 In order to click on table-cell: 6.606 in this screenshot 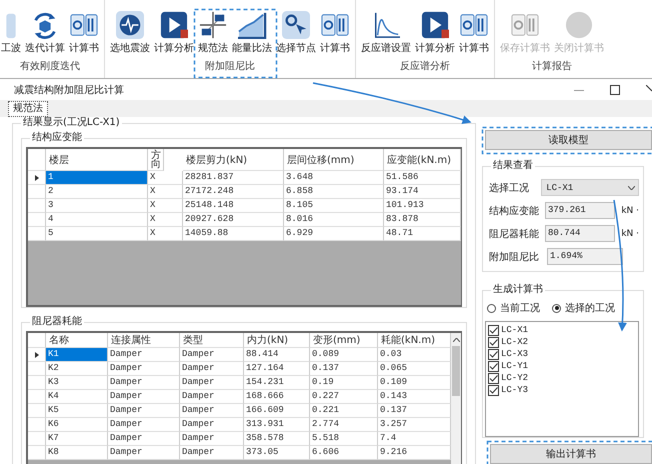, I will do `click(344, 453)`.